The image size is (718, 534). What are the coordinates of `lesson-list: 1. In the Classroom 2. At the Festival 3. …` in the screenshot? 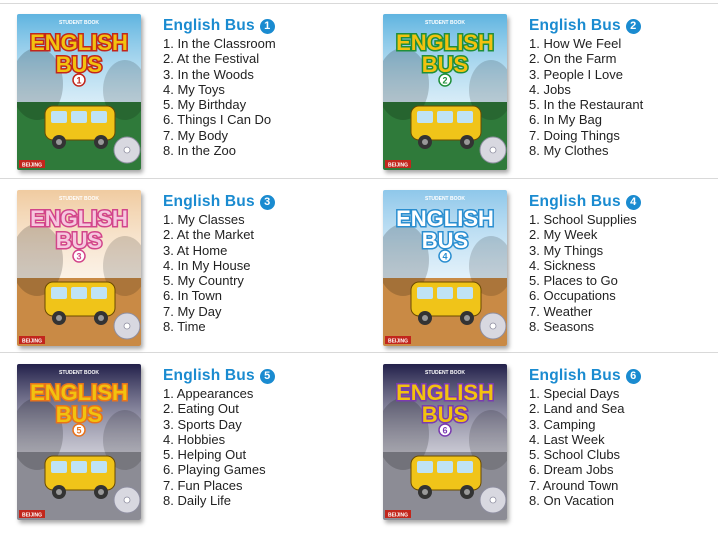 It's located at (258, 97).